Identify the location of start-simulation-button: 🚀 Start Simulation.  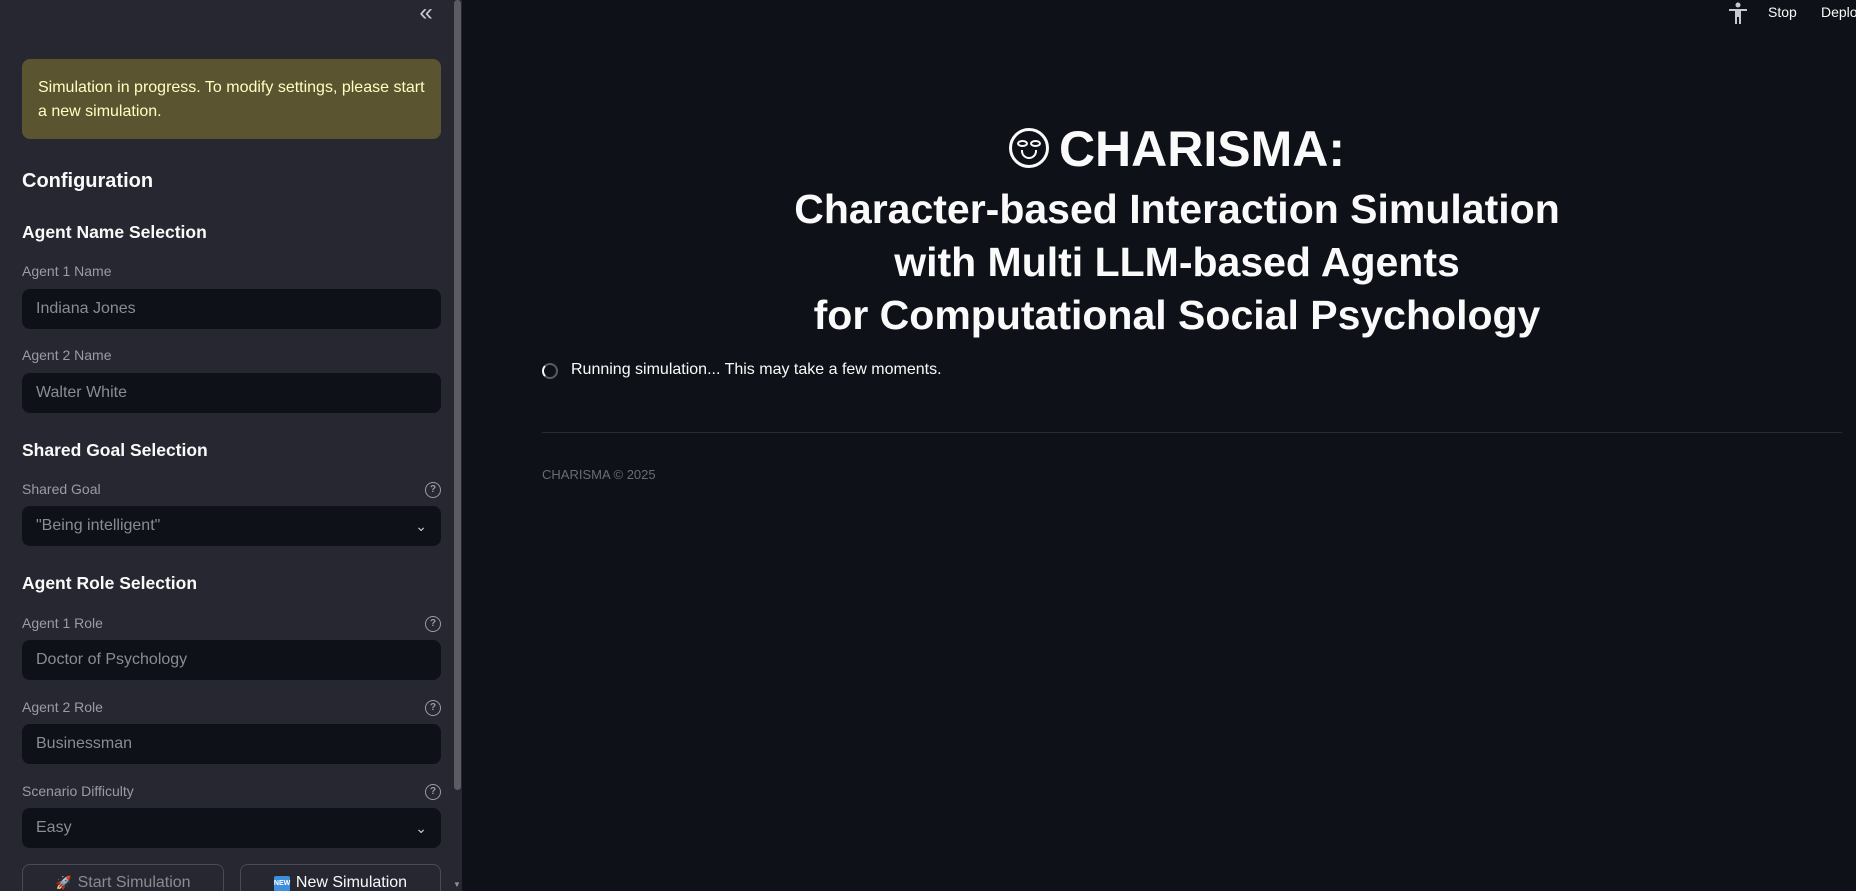
(123, 877).